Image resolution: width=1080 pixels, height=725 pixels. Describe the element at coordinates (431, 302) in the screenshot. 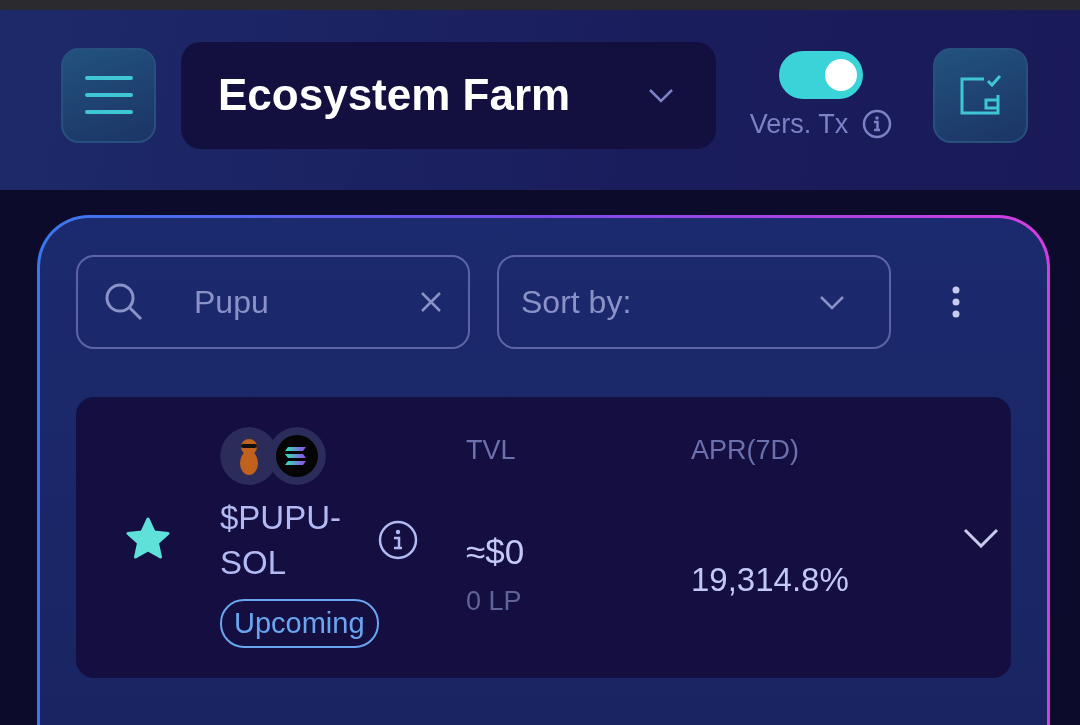

I see `close-icon` at that location.